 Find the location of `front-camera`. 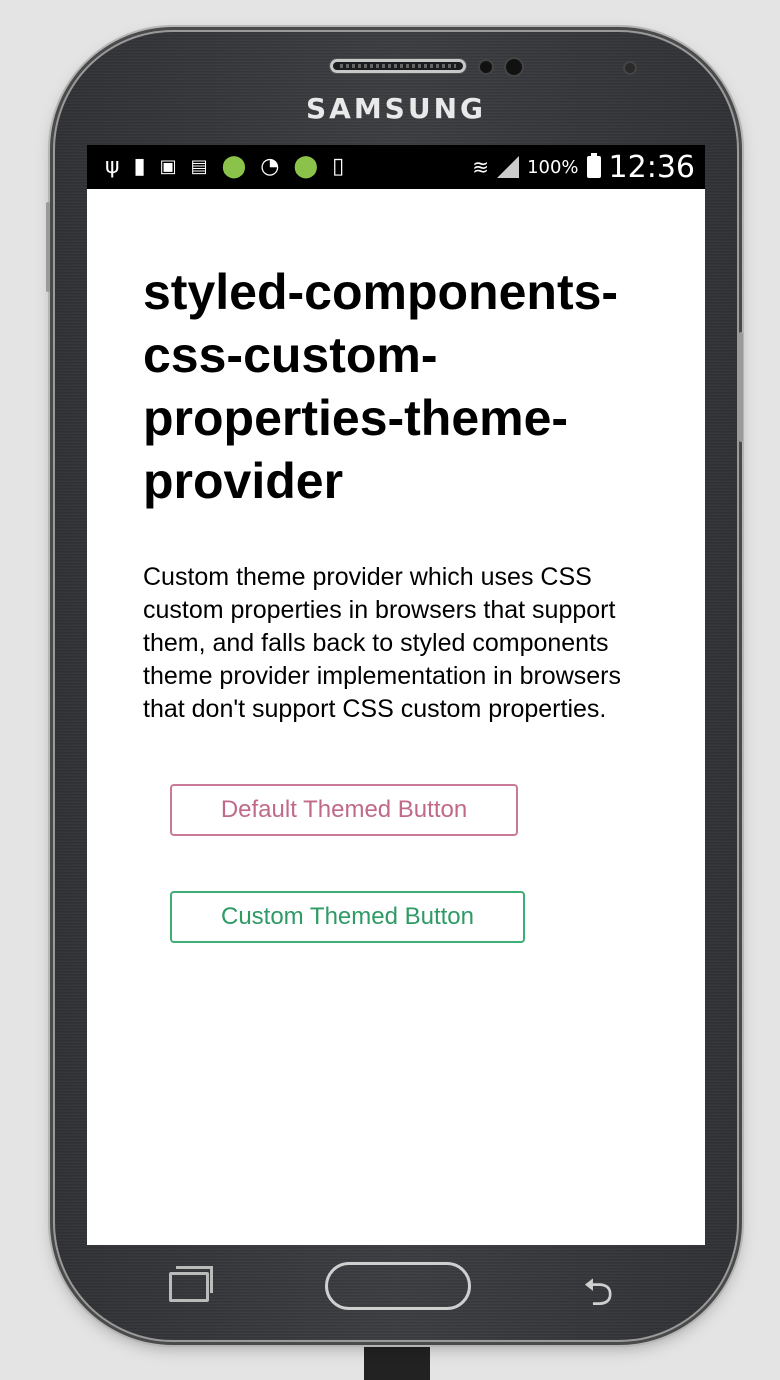

front-camera is located at coordinates (514, 67).